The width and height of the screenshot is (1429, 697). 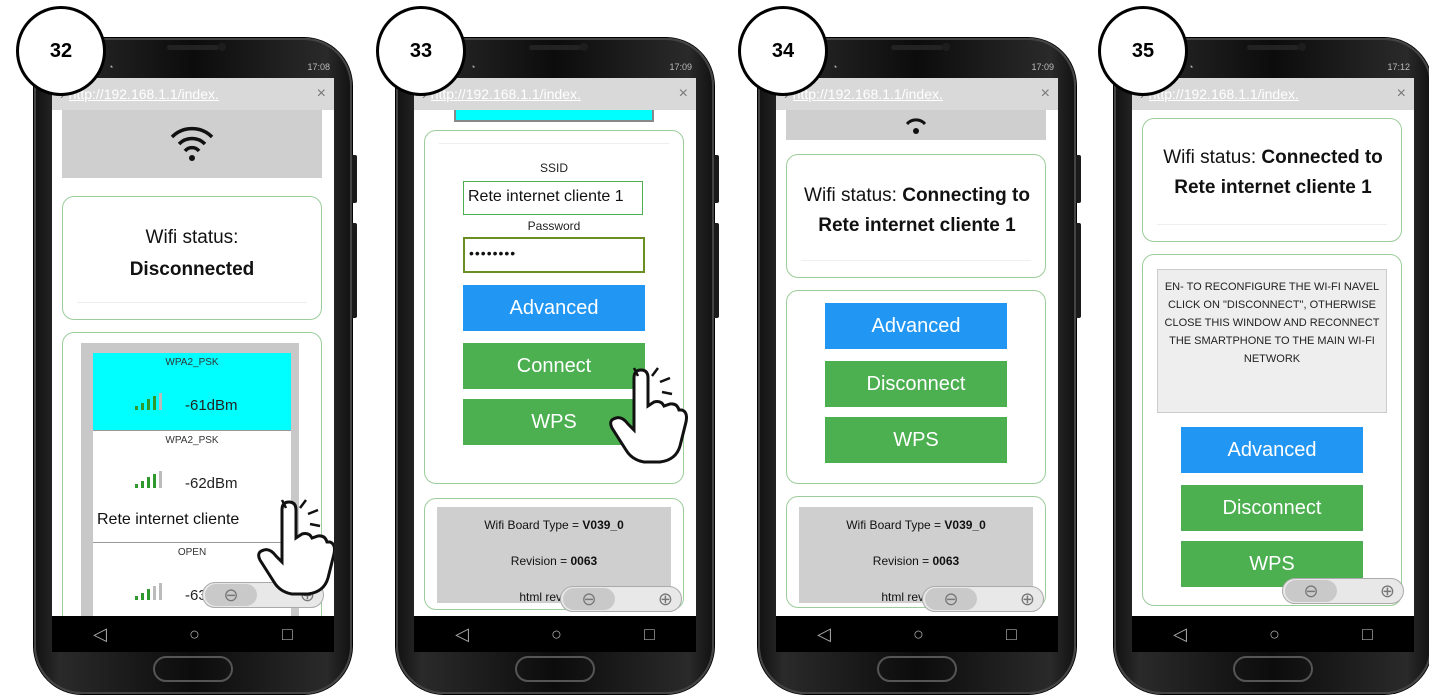 What do you see at coordinates (553, 198) in the screenshot?
I see `ssid-input: Rete internet cliente 1` at bounding box center [553, 198].